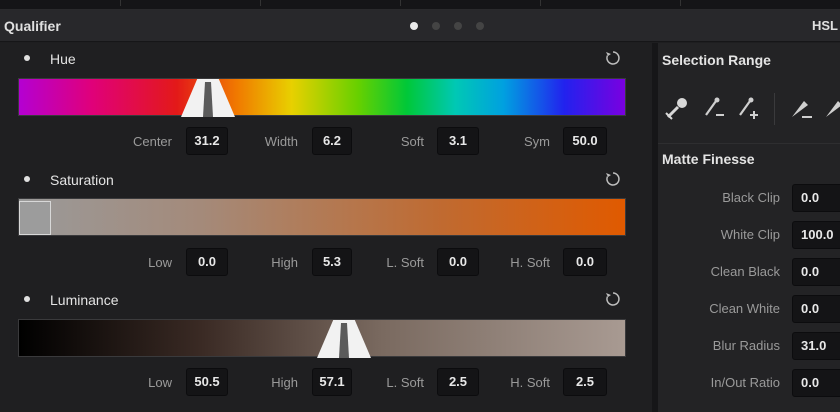 The image size is (840, 412). What do you see at coordinates (830, 108) in the screenshot?
I see `feather-plus-icon` at bounding box center [830, 108].